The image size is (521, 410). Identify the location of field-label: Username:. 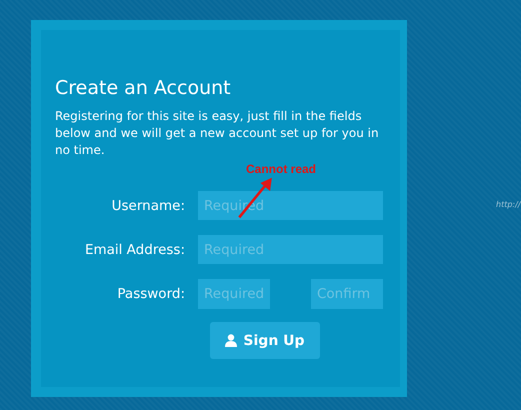
(147, 206).